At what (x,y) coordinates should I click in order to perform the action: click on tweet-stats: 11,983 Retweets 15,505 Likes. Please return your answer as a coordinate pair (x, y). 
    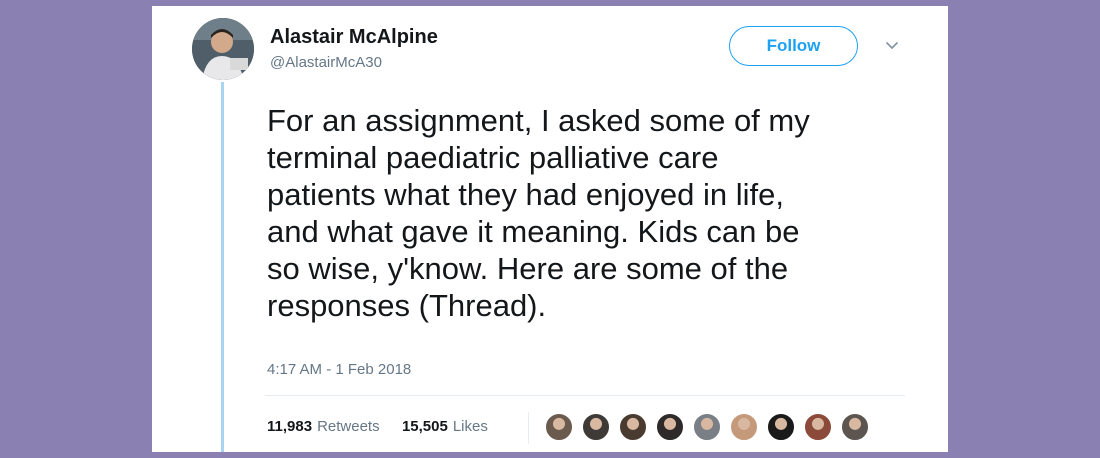
    Looking at the image, I should click on (377, 426).